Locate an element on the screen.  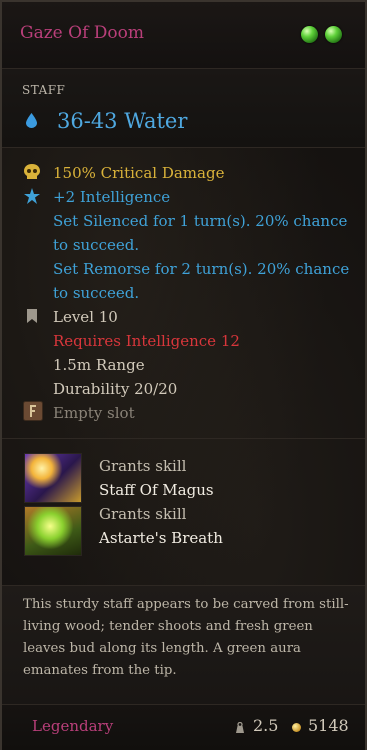
rune-slot-label: Empty slot is located at coordinates (94, 413).